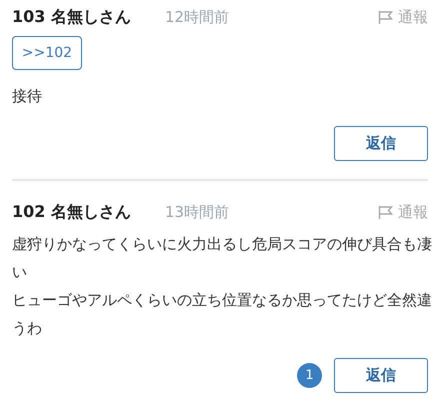  What do you see at coordinates (222, 258) in the screenshot?
I see `post-text: 虚狩りかなってくらいに火力出るし危局スコアの伸び具合も凄い` at bounding box center [222, 258].